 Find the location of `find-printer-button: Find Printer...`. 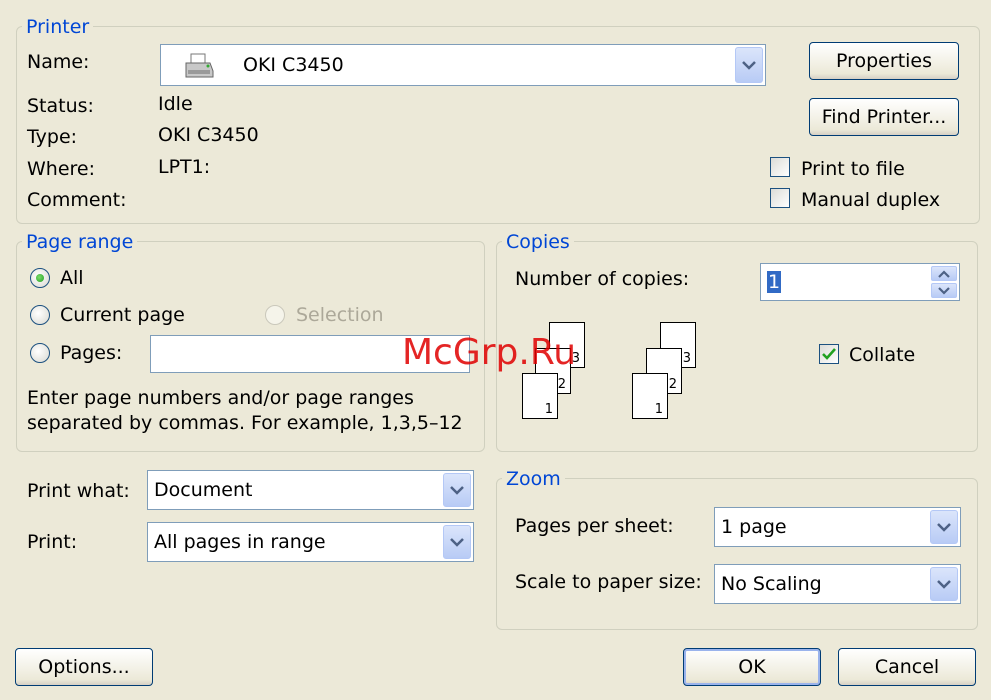

find-printer-button: Find Printer... is located at coordinates (884, 117).